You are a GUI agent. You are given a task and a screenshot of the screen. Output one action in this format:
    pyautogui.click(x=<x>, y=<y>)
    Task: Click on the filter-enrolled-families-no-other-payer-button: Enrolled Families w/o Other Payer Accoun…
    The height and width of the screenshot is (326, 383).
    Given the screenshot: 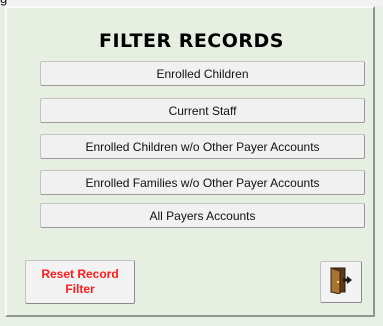 What is the action you would take?
    pyautogui.click(x=202, y=182)
    